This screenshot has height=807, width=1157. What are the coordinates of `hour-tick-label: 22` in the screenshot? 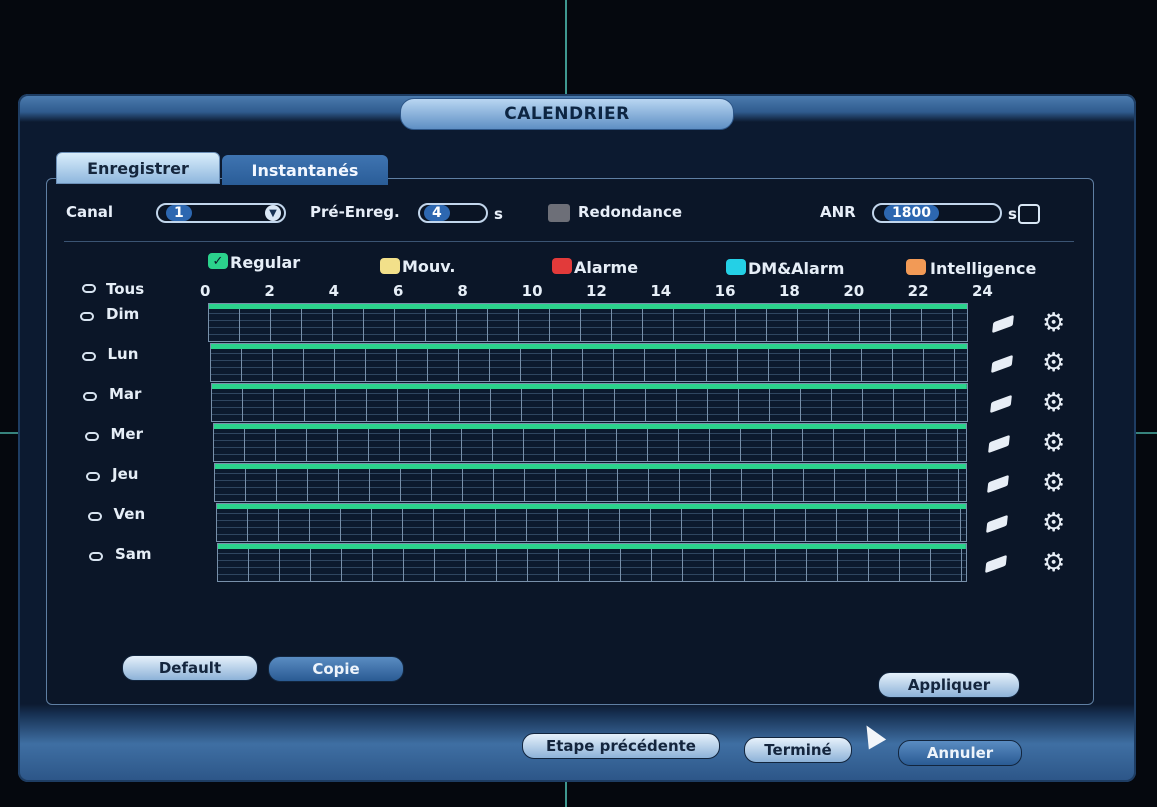 It's located at (918, 291).